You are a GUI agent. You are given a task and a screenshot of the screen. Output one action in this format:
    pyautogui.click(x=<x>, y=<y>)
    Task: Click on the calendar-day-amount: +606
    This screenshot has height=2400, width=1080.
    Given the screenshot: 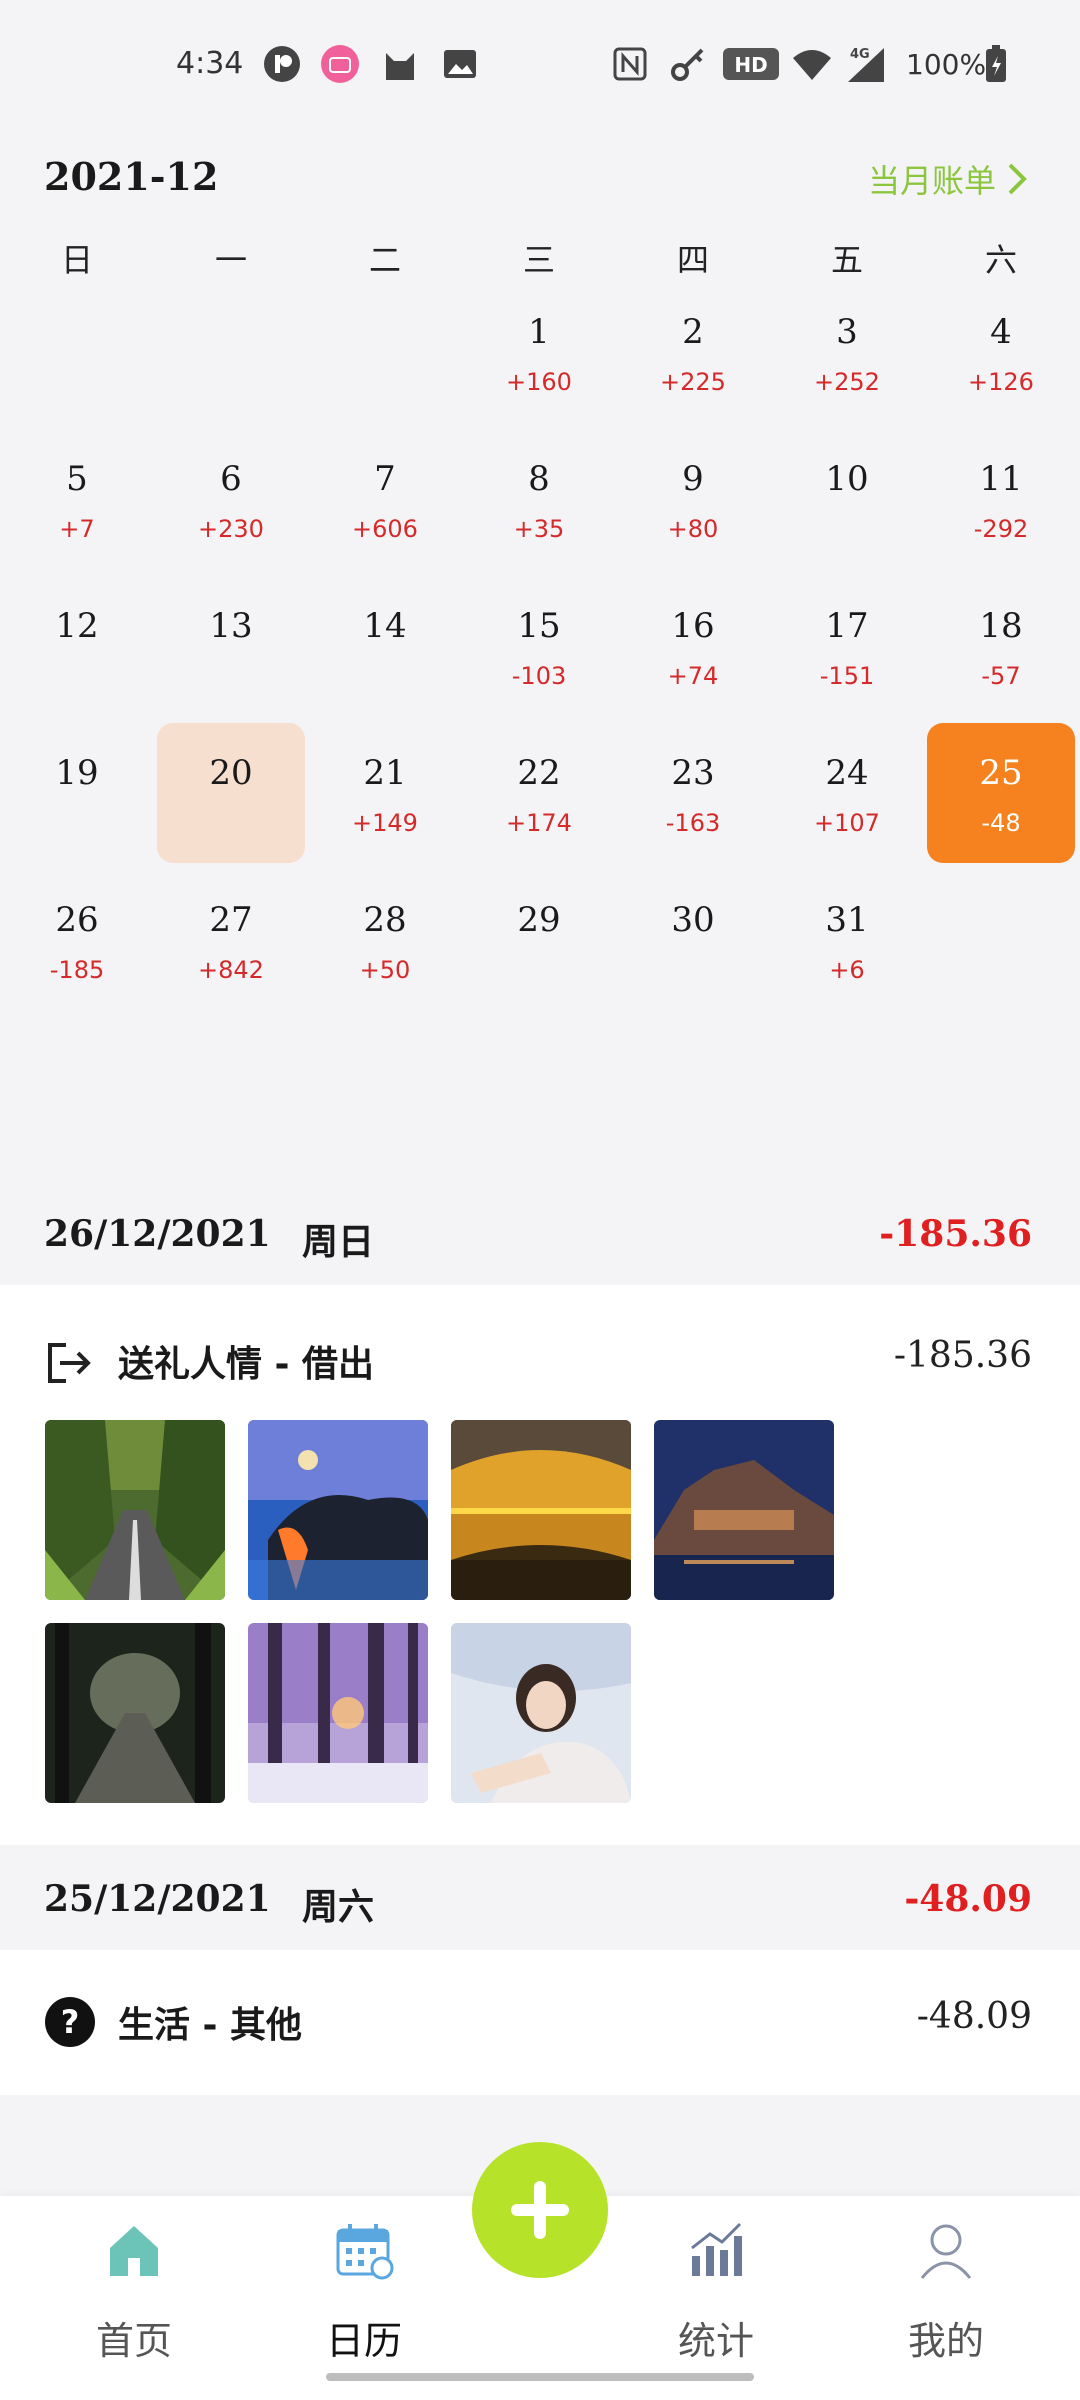 What is the action you would take?
    pyautogui.click(x=385, y=529)
    